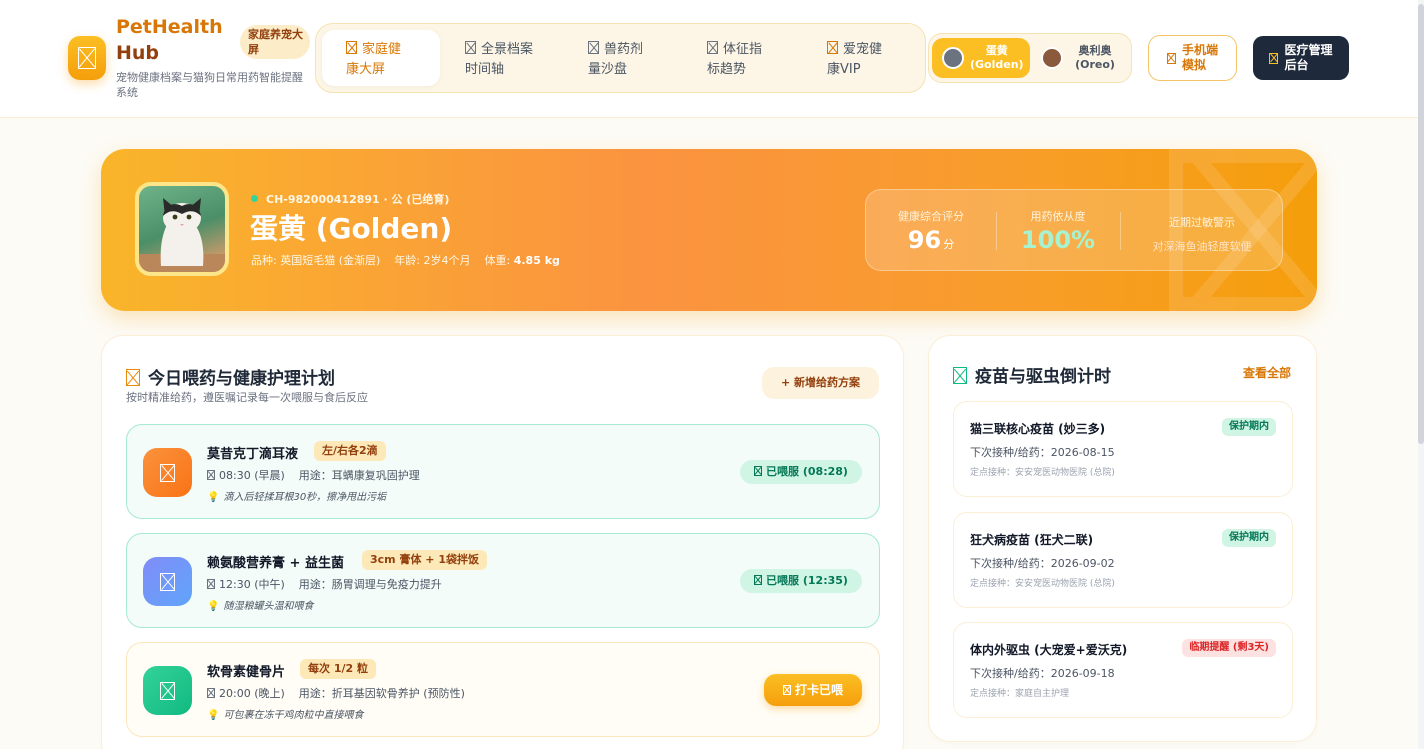 This screenshot has width=1424, height=749. I want to click on main-nav: 家庭健康大屏 全景档案 时间轴 兽药剂量沙盘 体征指 标趋势 爱宠健 康VIP, so click(620, 58).